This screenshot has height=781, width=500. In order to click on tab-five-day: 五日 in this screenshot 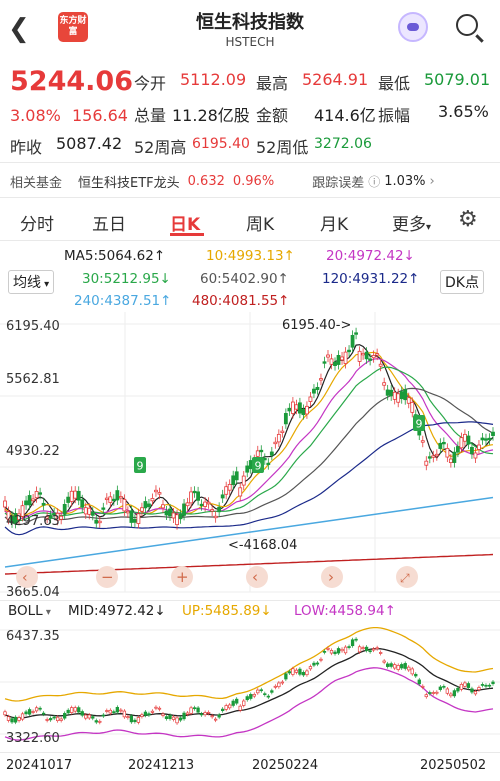, I will do `click(109, 222)`.